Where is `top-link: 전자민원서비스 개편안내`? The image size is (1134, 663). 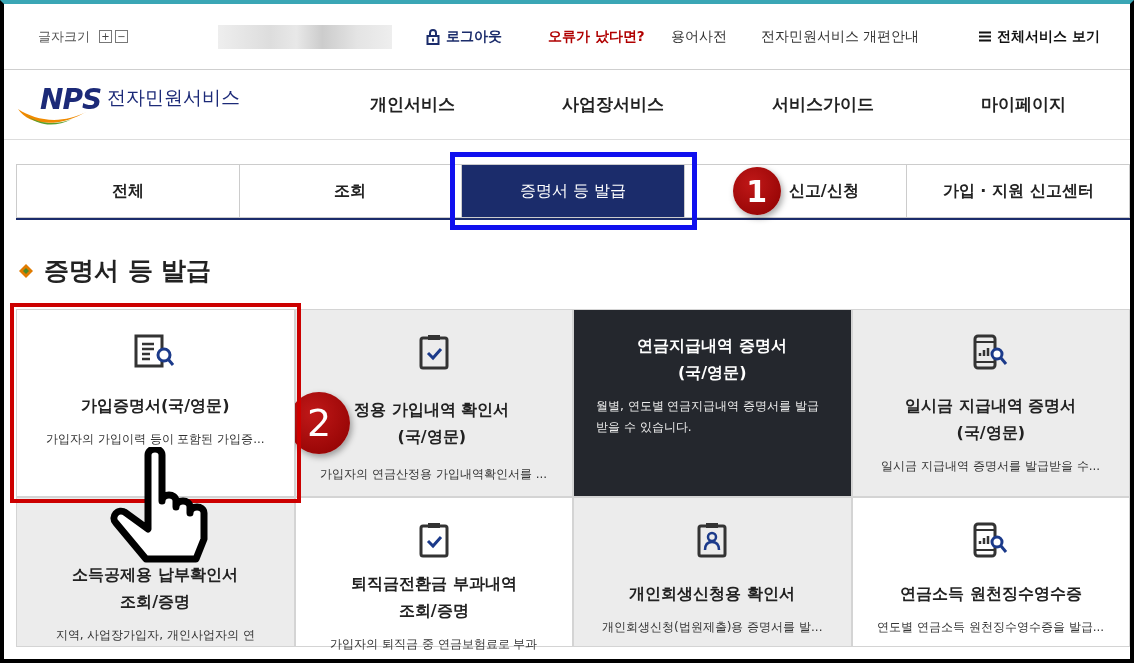 top-link: 전자민원서비스 개편안내 is located at coordinates (839, 36).